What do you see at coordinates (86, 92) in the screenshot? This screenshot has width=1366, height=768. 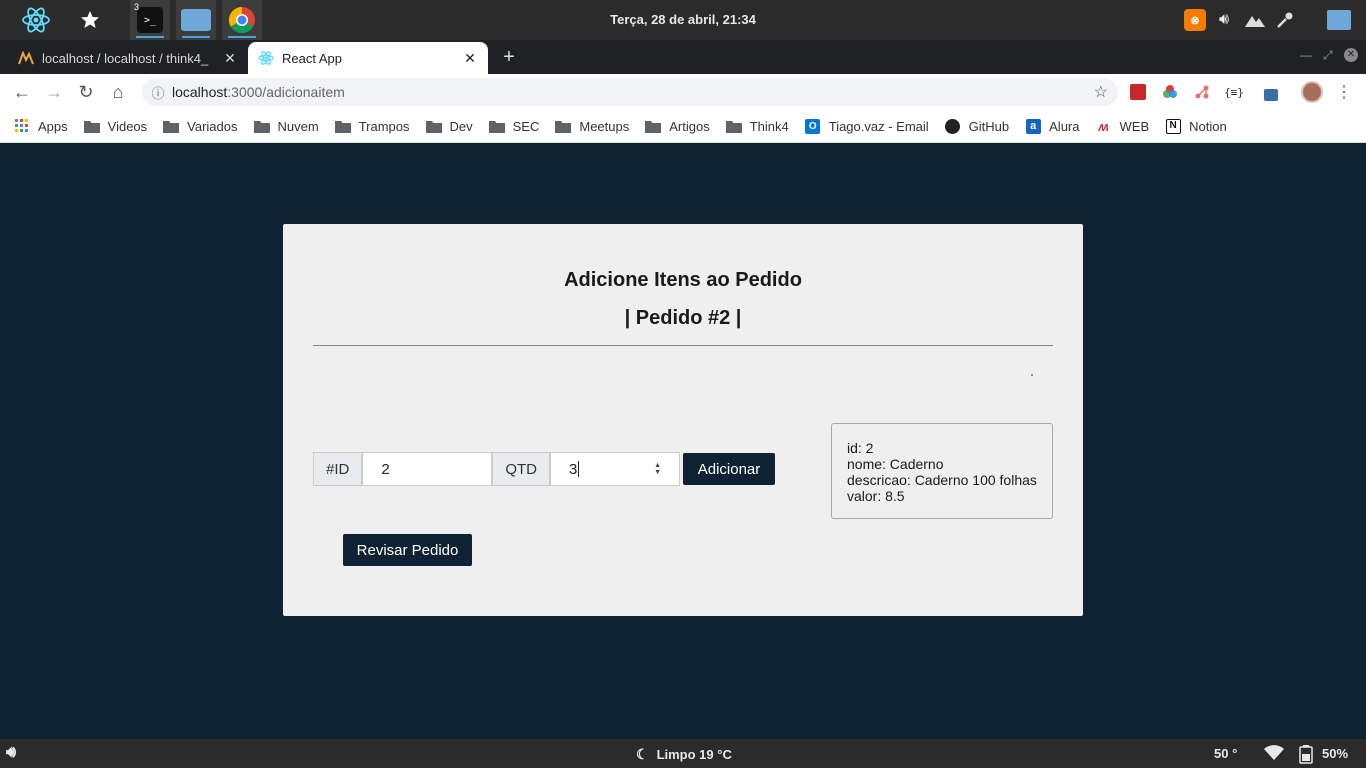 I see `reload-icon: ↻` at bounding box center [86, 92].